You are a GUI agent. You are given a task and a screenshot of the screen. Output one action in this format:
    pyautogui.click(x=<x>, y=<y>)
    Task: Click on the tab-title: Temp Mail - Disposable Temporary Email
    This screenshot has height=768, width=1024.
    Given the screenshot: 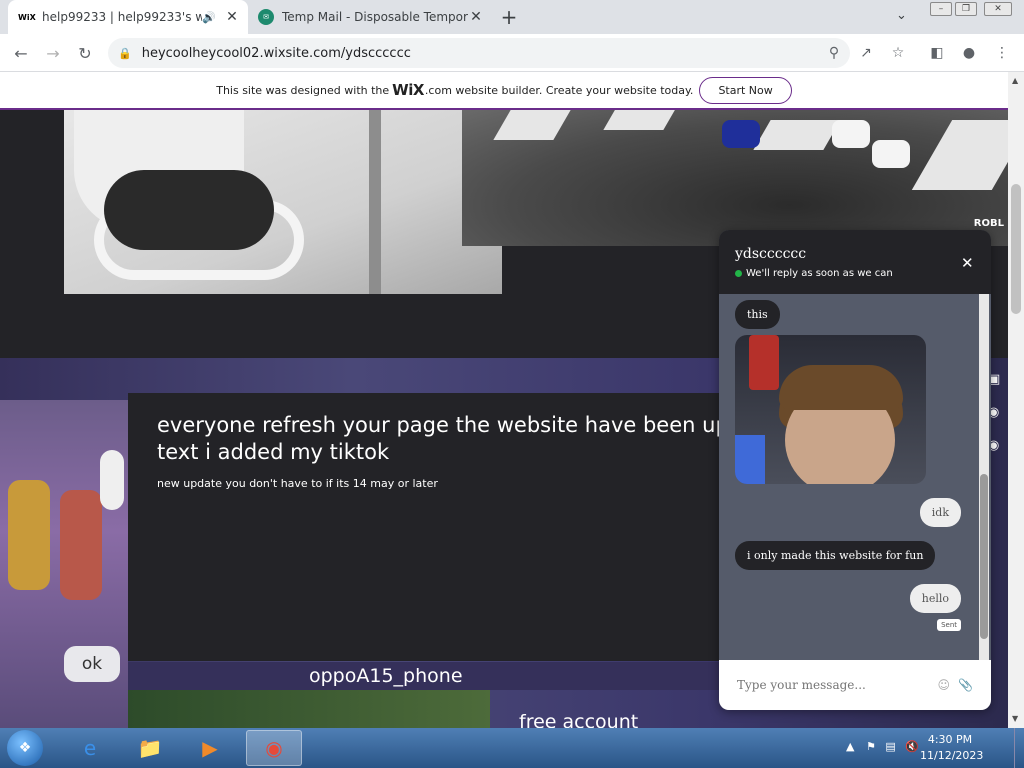 What is the action you would take?
    pyautogui.click(x=375, y=17)
    